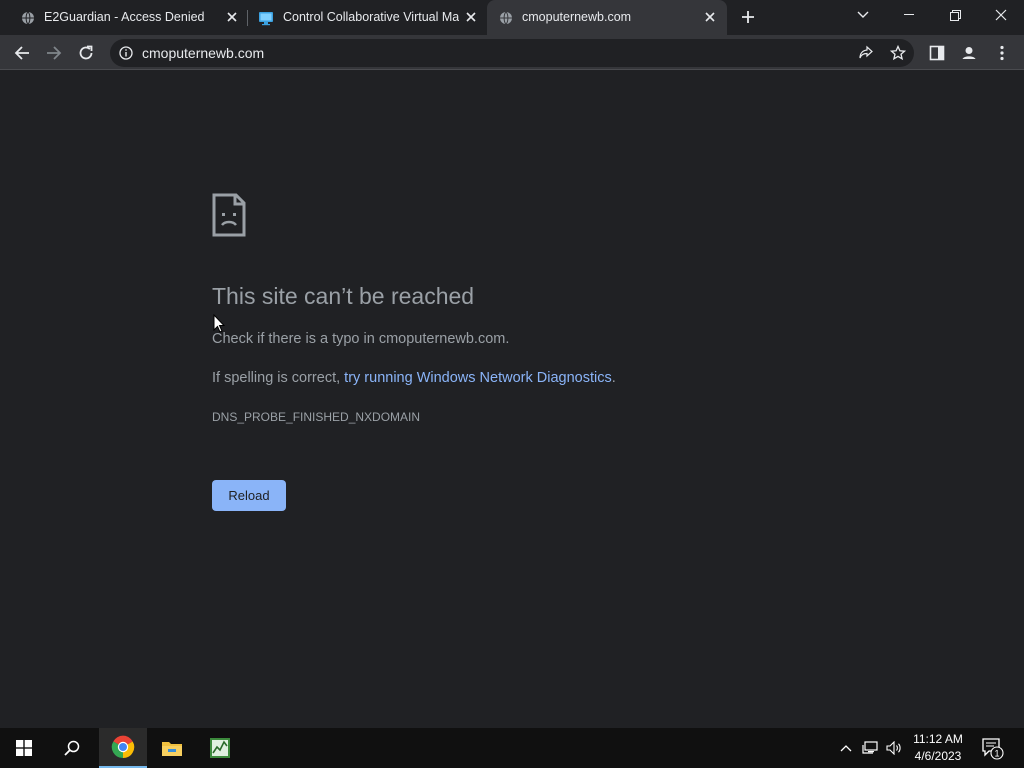 The height and width of the screenshot is (768, 1024). Describe the element at coordinates (72, 748) in the screenshot. I see `search-icon` at that location.